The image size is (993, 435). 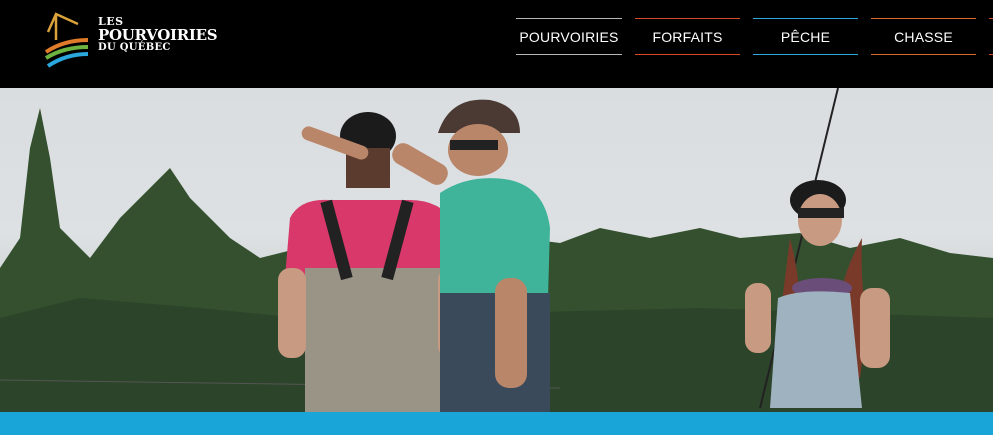 What do you see at coordinates (66, 40) in the screenshot?
I see `logo-mark-icon` at bounding box center [66, 40].